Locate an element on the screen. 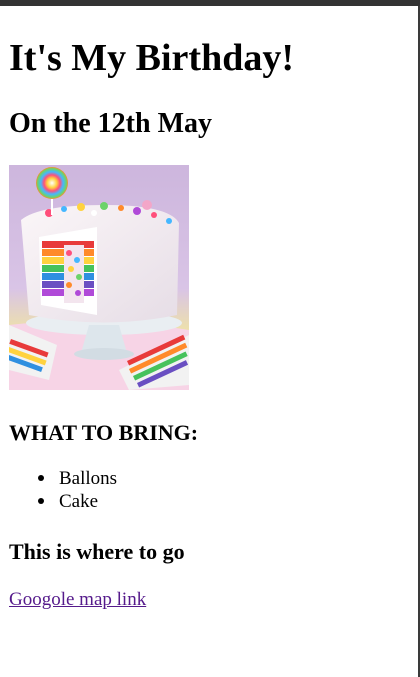  list-item-label: Ballons is located at coordinates (88, 478).